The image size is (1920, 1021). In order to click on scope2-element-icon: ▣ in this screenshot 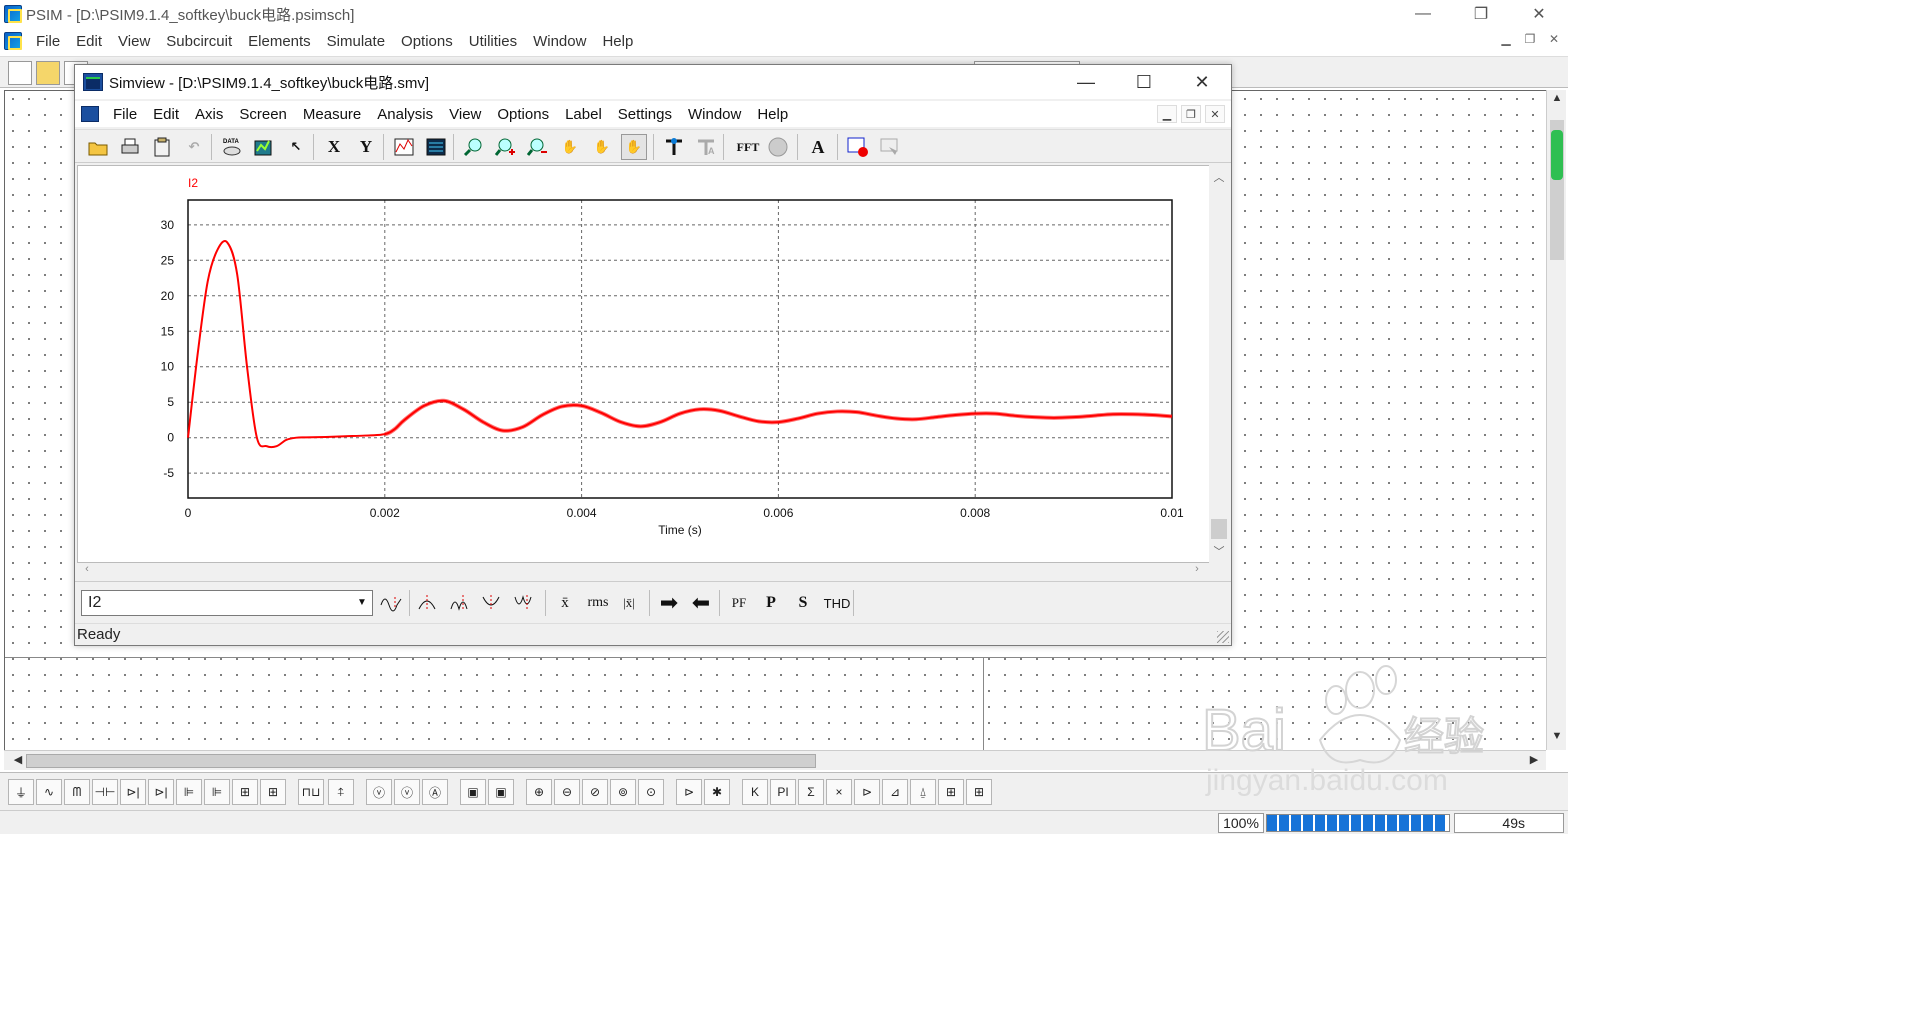, I will do `click(501, 792)`.